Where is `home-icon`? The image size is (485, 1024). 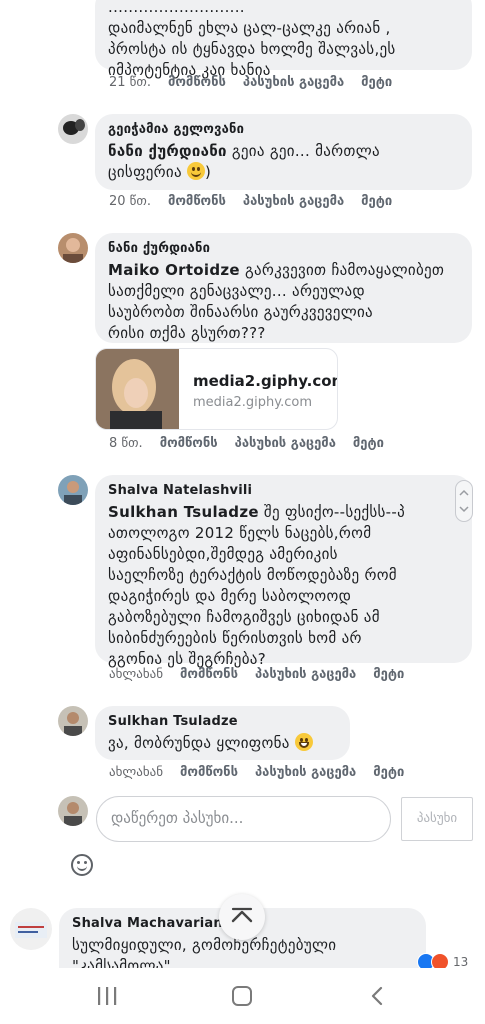 home-icon is located at coordinates (242, 996).